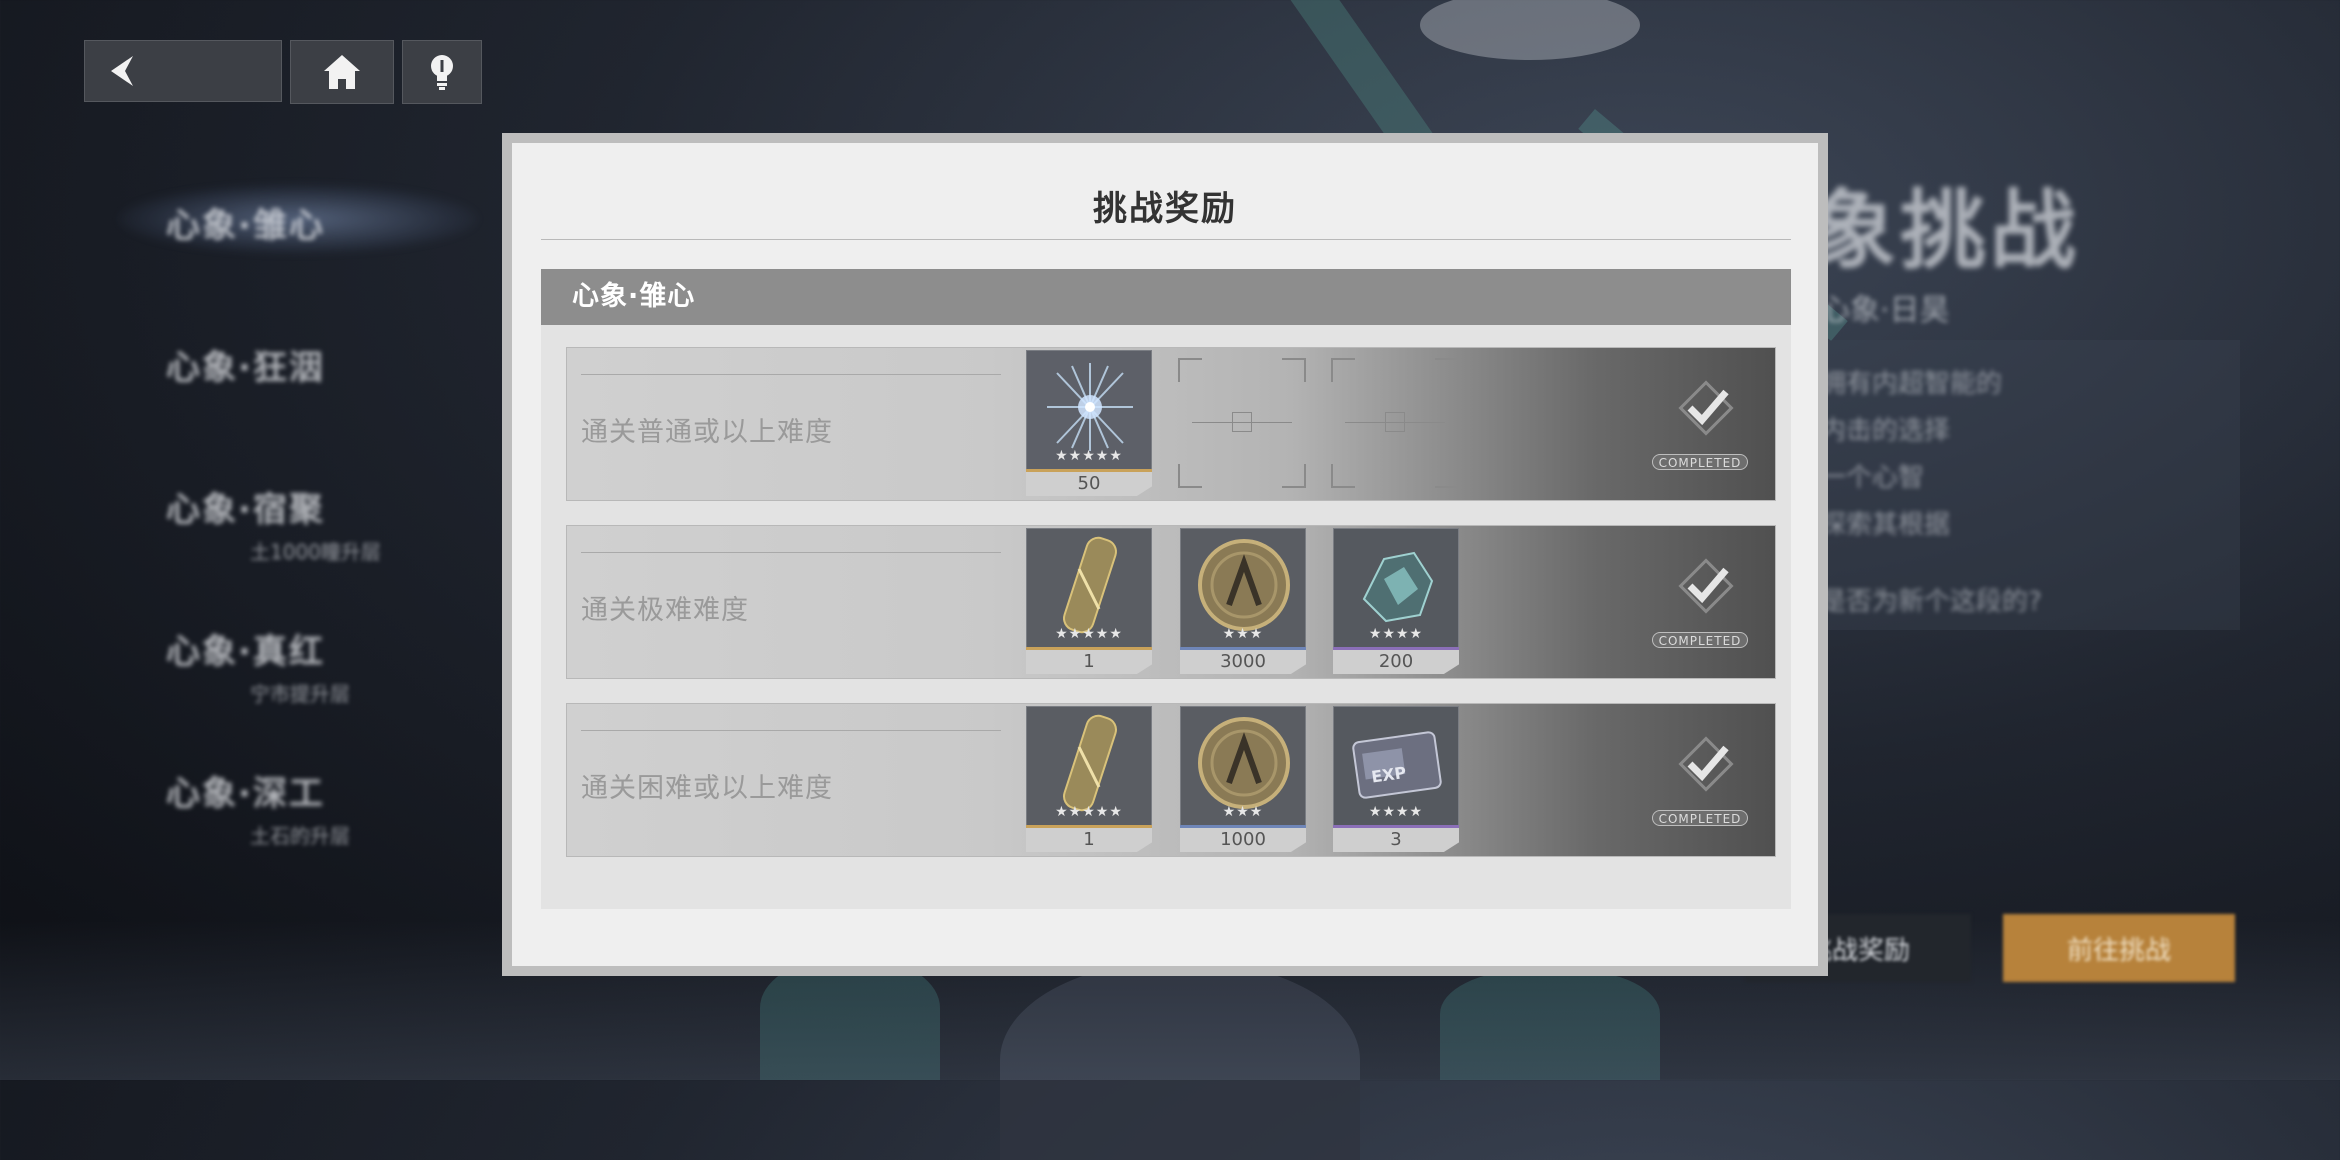 The image size is (2340, 1160). I want to click on stage-title: 象挑战, so click(1945, 231).